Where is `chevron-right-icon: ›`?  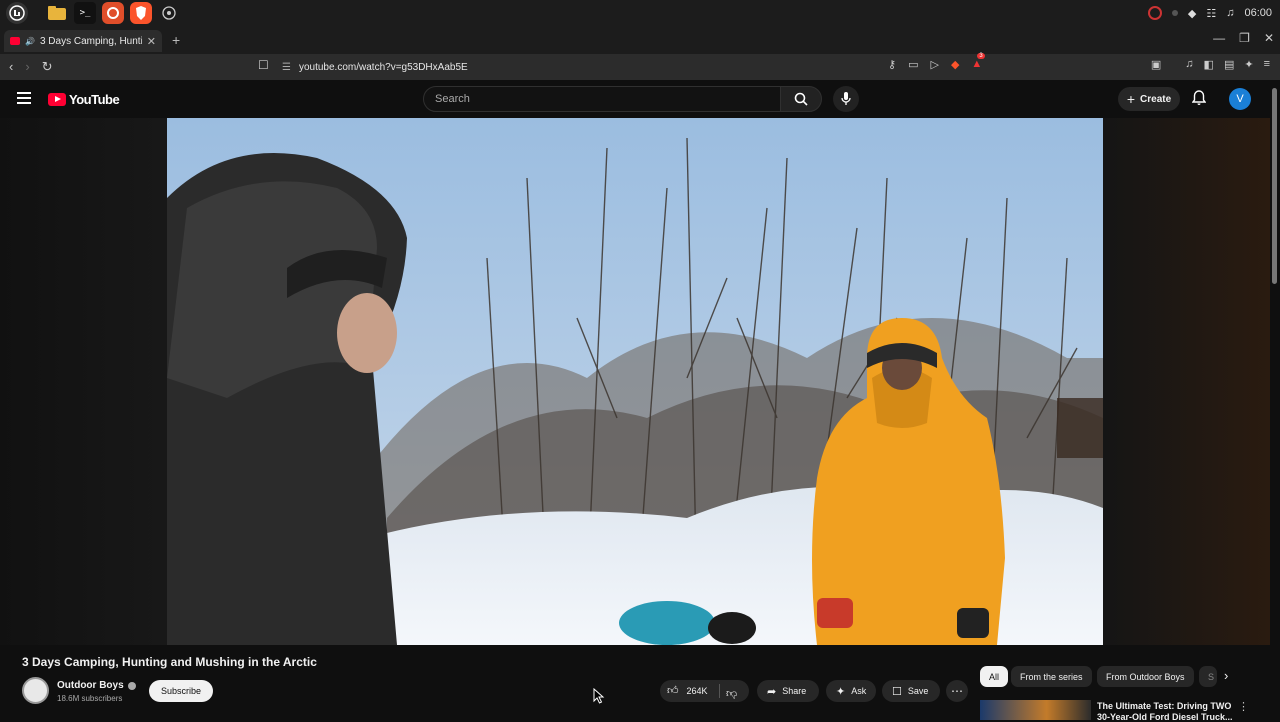 chevron-right-icon: › is located at coordinates (1226, 675).